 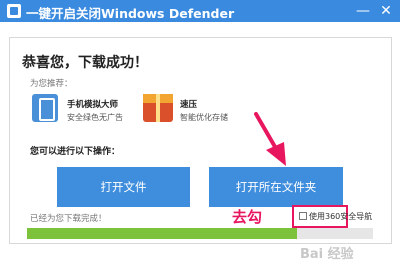 I want to click on uncheck-annotation: 去勾, so click(x=247, y=217).